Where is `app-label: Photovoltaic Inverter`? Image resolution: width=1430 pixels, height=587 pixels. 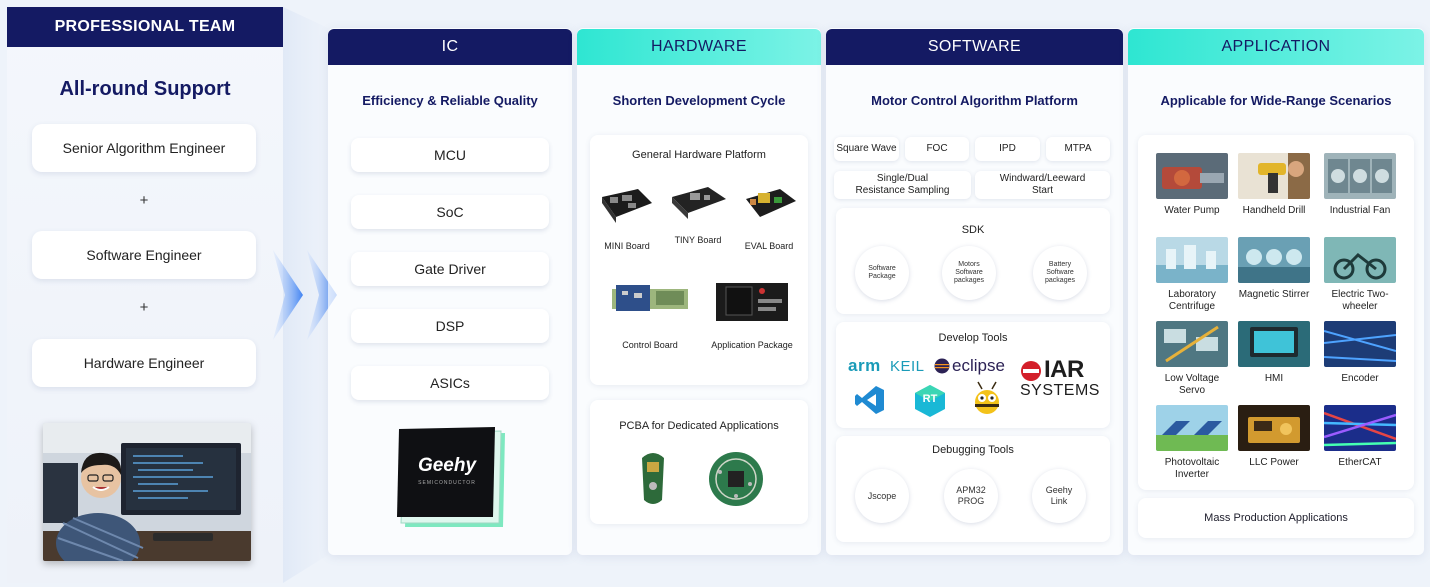
app-label: Photovoltaic Inverter is located at coordinates (1192, 468).